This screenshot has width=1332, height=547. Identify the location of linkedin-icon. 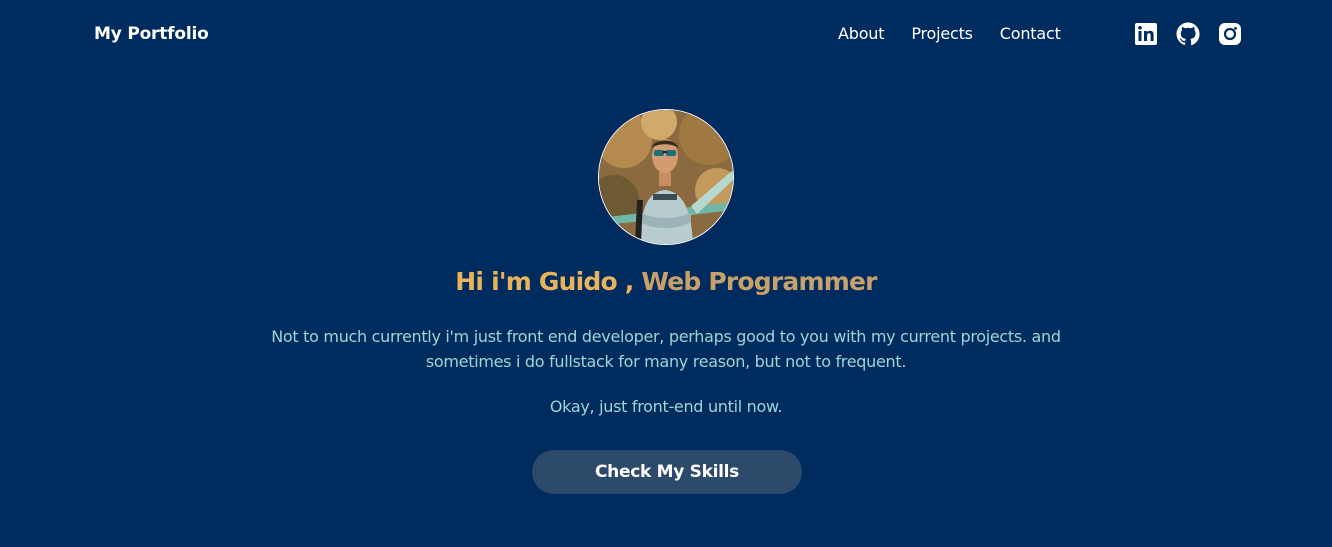
(1146, 34).